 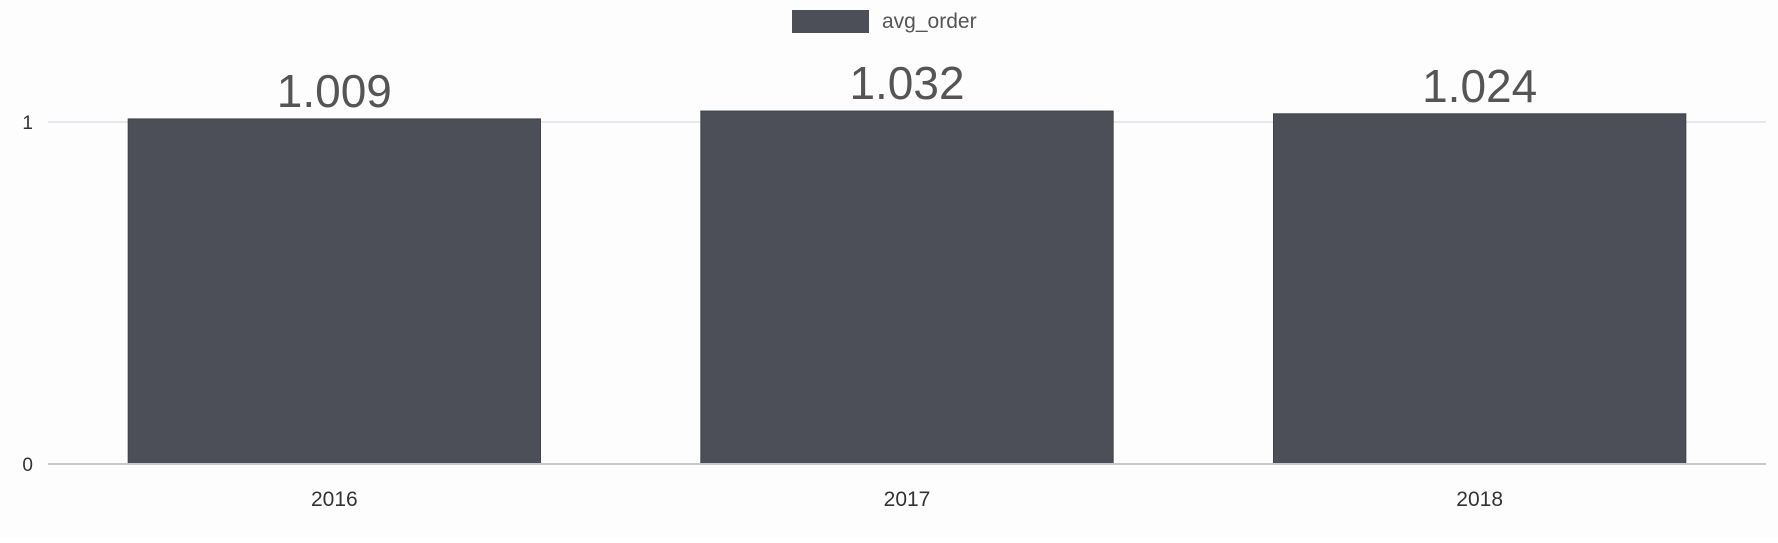 What do you see at coordinates (830, 21) in the screenshot?
I see `legend-swatch` at bounding box center [830, 21].